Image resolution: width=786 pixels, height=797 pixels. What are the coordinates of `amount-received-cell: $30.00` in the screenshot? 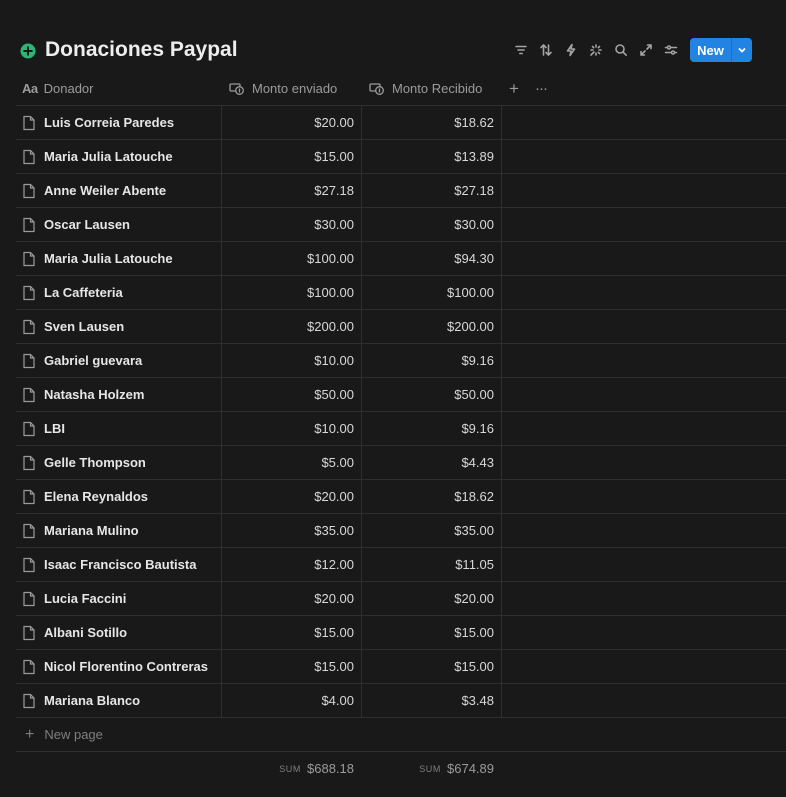 It's located at (428, 224).